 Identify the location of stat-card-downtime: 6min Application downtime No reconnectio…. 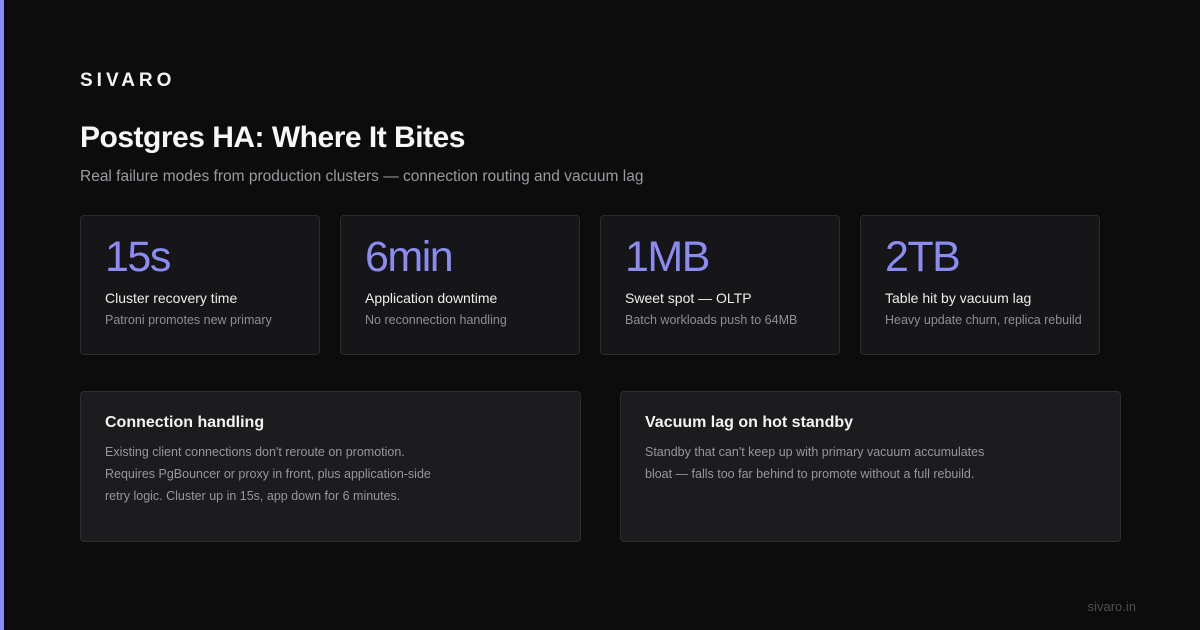
(460, 285).